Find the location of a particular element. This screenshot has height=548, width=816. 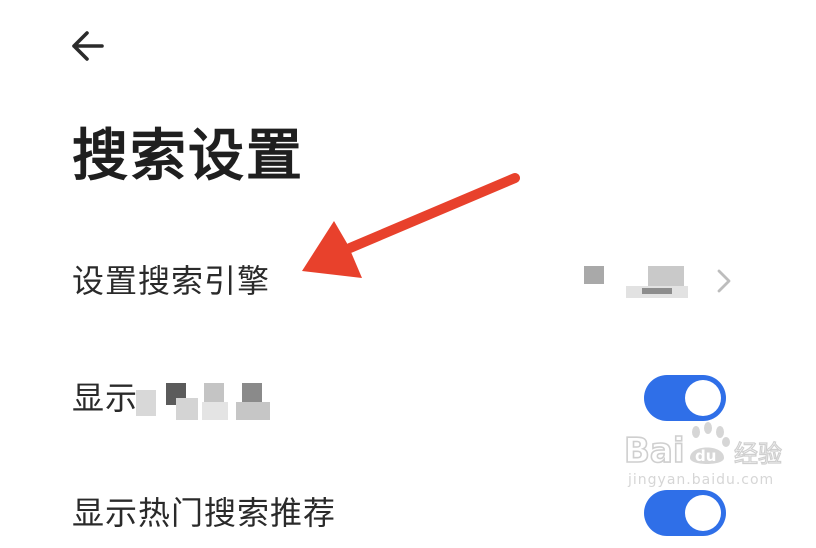

show-hot-search-toggle is located at coordinates (685, 513).